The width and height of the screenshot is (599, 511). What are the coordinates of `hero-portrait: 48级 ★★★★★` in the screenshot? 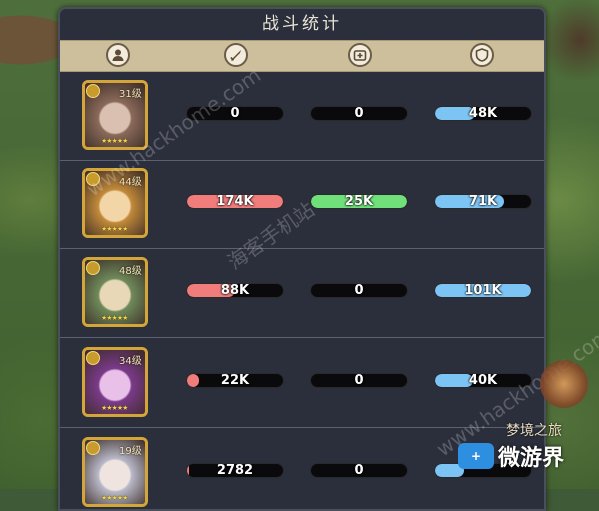 It's located at (115, 292).